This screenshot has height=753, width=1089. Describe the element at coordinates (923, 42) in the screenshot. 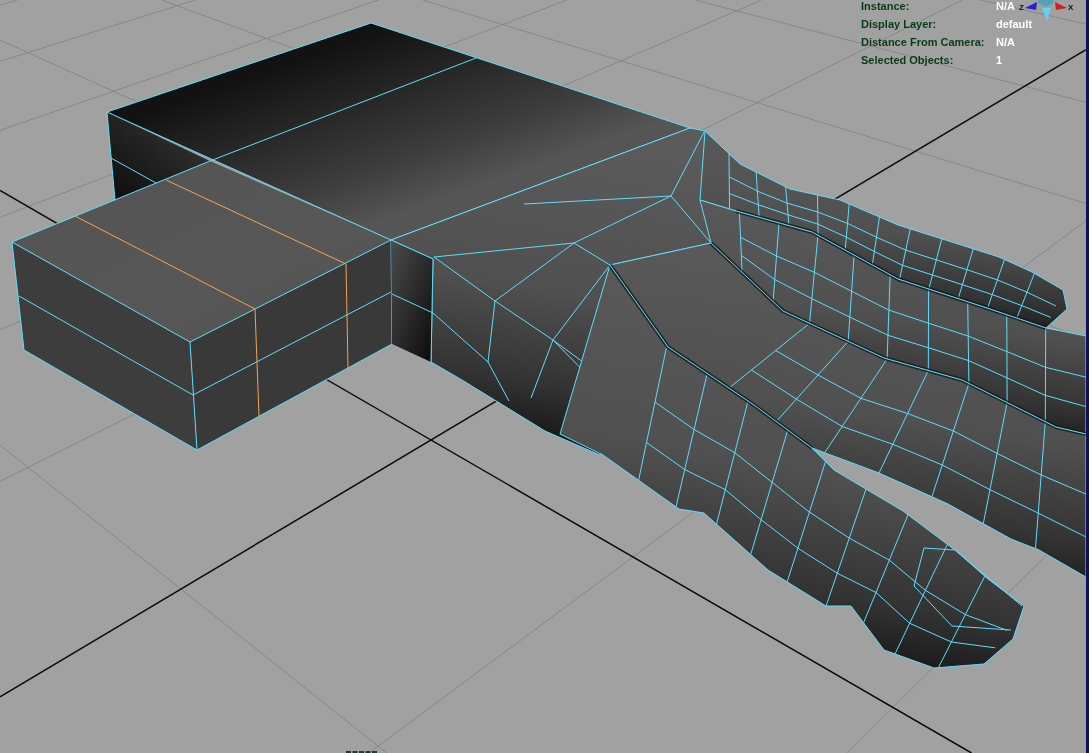

I see `hud-label: Distance From Camera:` at that location.